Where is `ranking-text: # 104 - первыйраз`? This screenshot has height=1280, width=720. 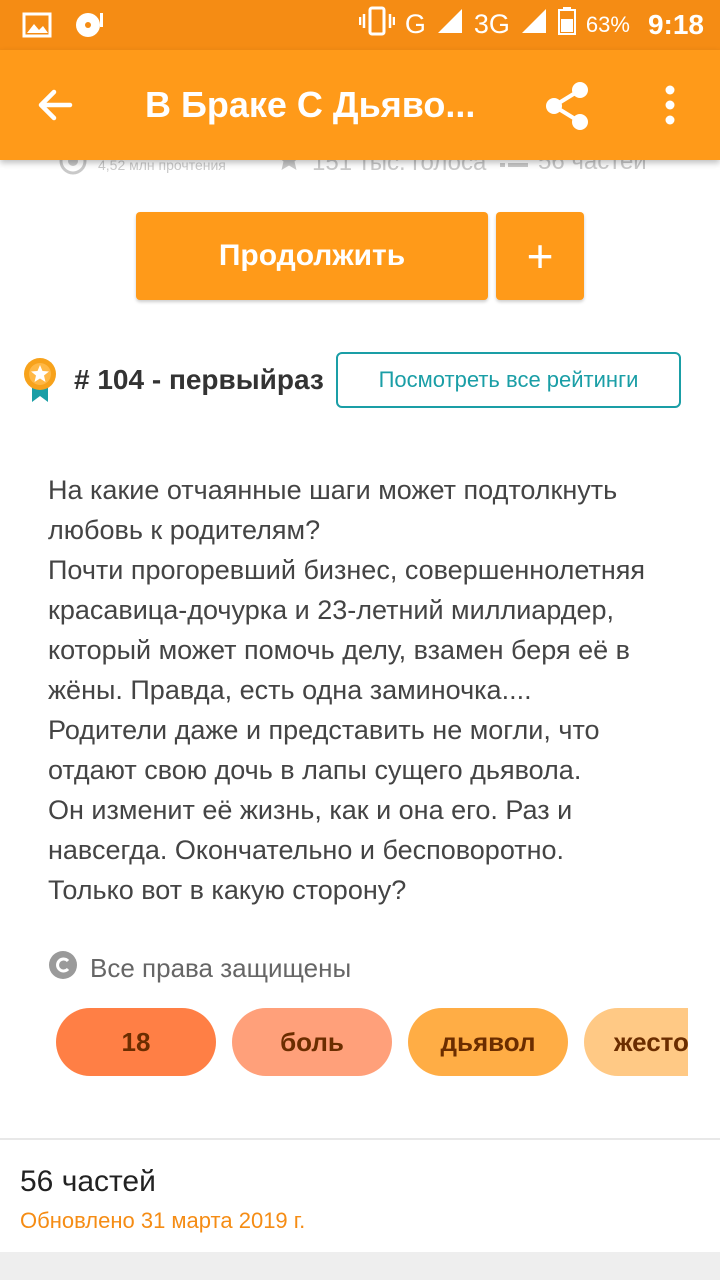 ranking-text: # 104 - первыйраз is located at coordinates (199, 379).